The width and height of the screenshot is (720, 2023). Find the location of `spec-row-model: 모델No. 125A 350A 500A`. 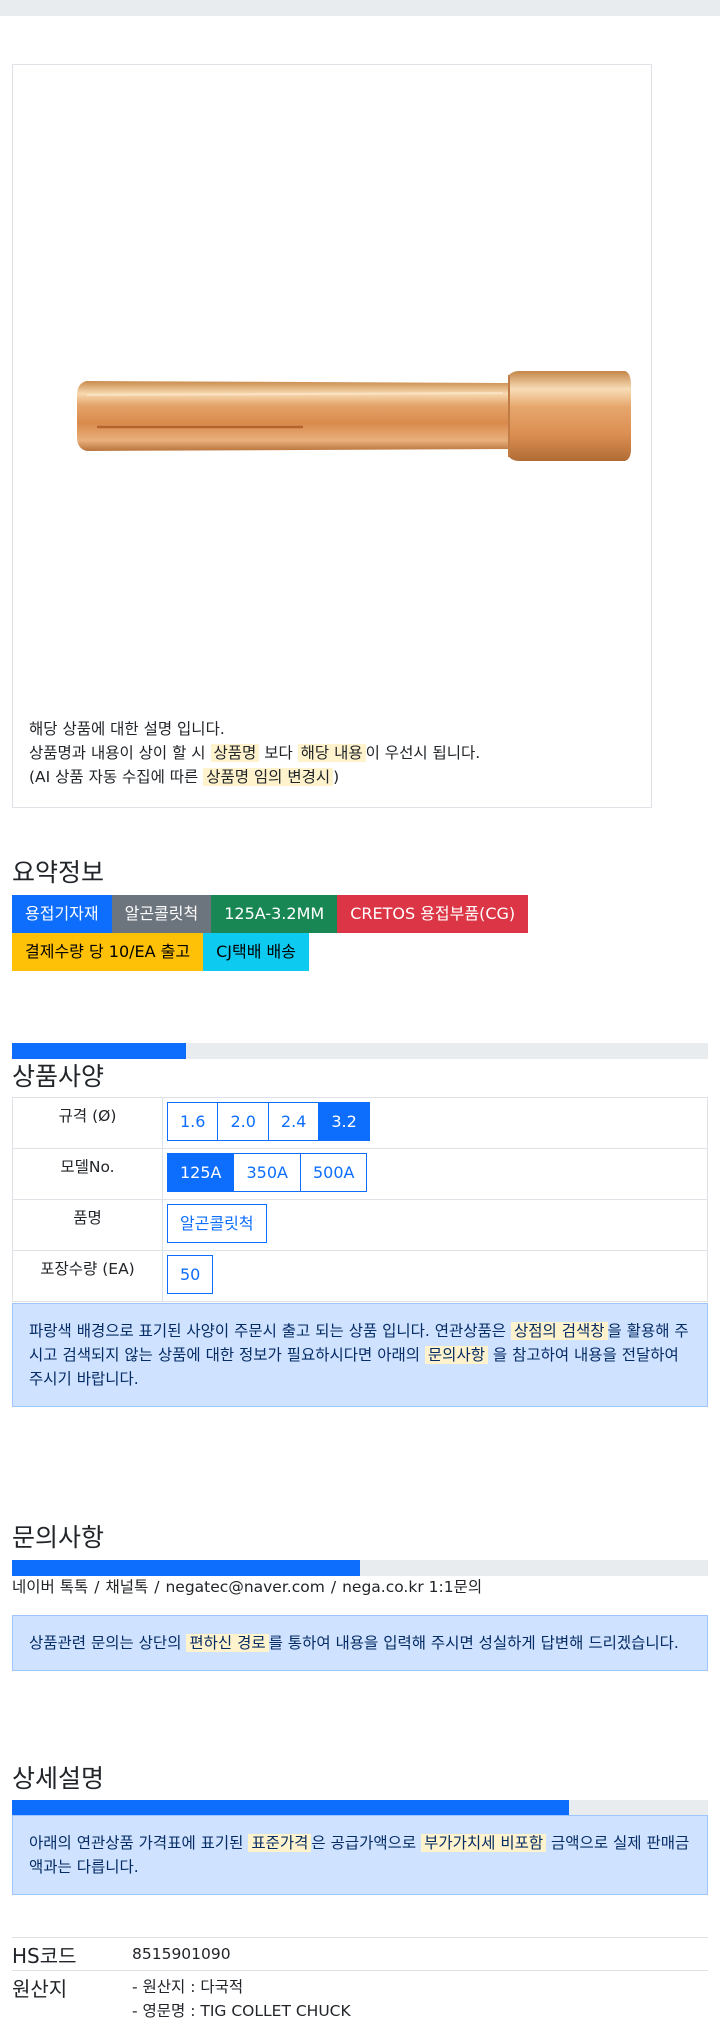

spec-row-model: 모델No. 125A 350A 500A is located at coordinates (360, 1174).